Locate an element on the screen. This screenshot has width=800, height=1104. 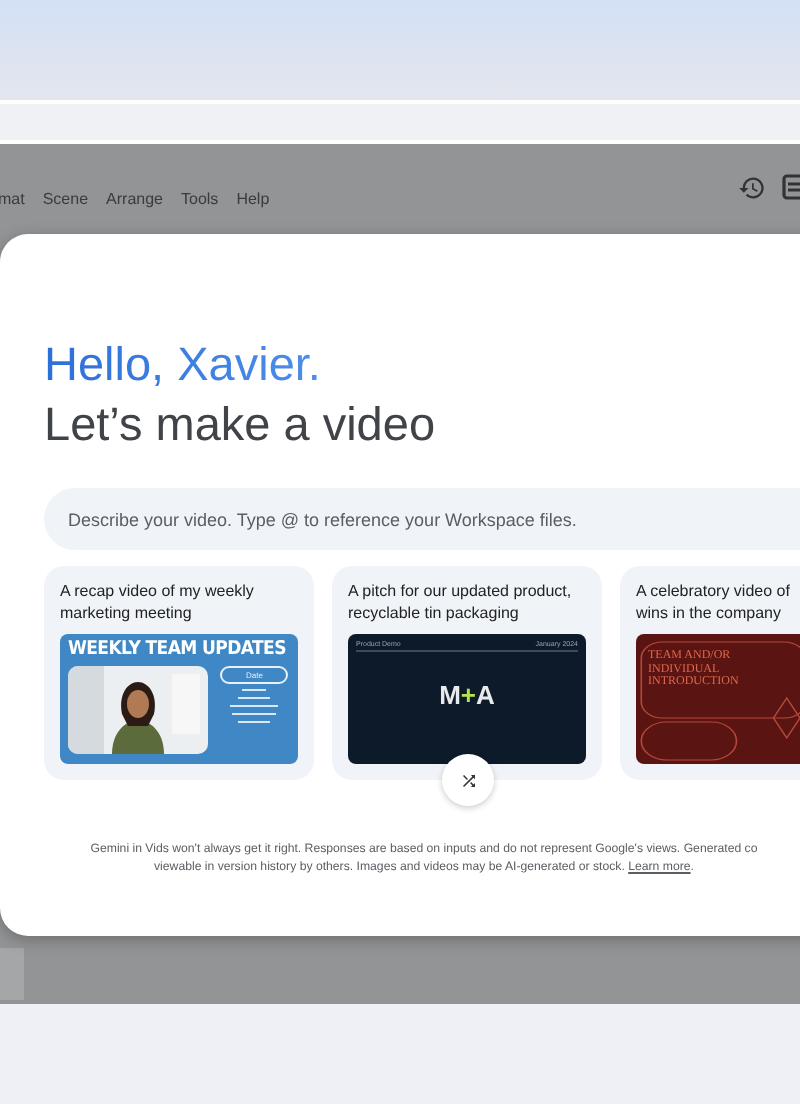
slide-logo: M+A is located at coordinates (467, 695).